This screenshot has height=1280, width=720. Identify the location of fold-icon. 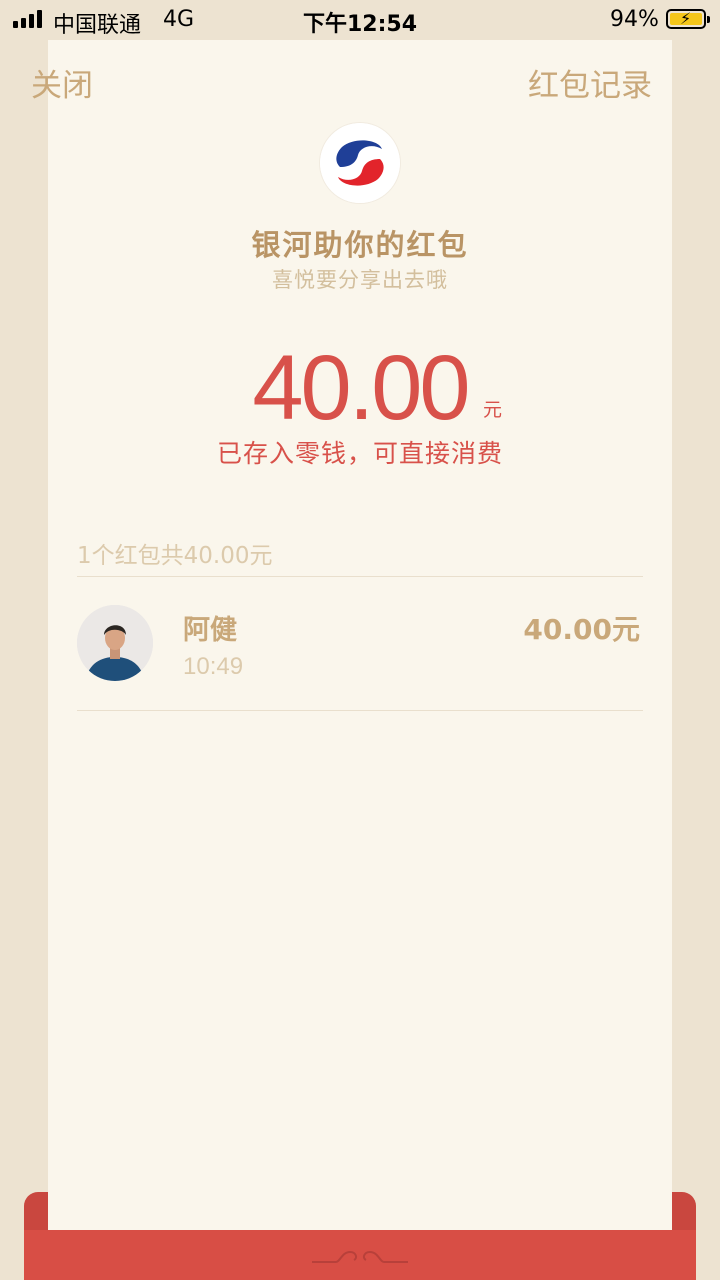
(360, 1256).